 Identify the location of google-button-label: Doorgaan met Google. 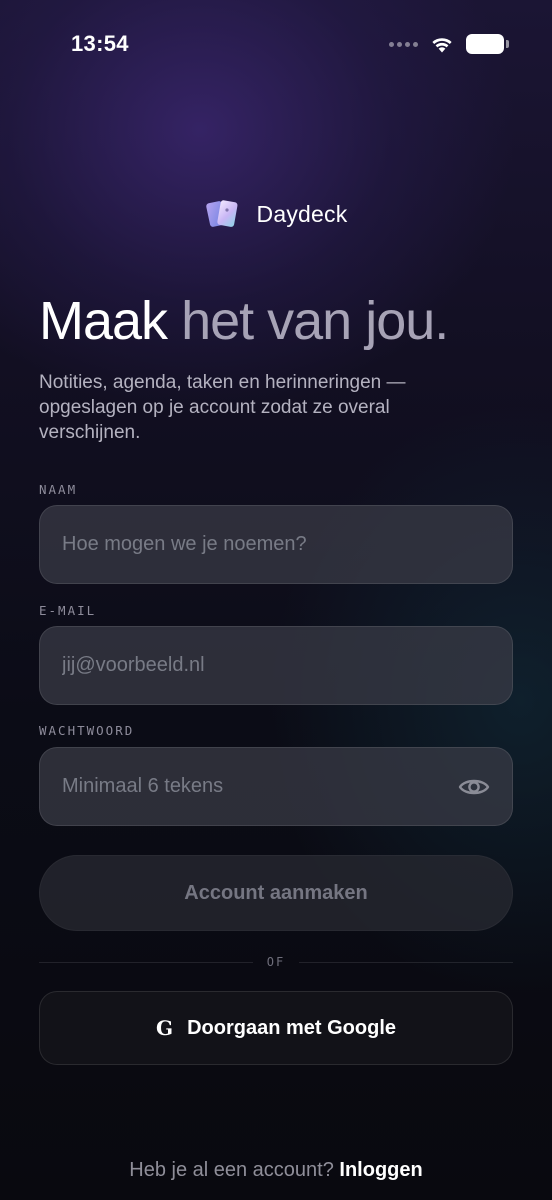
(291, 1027).